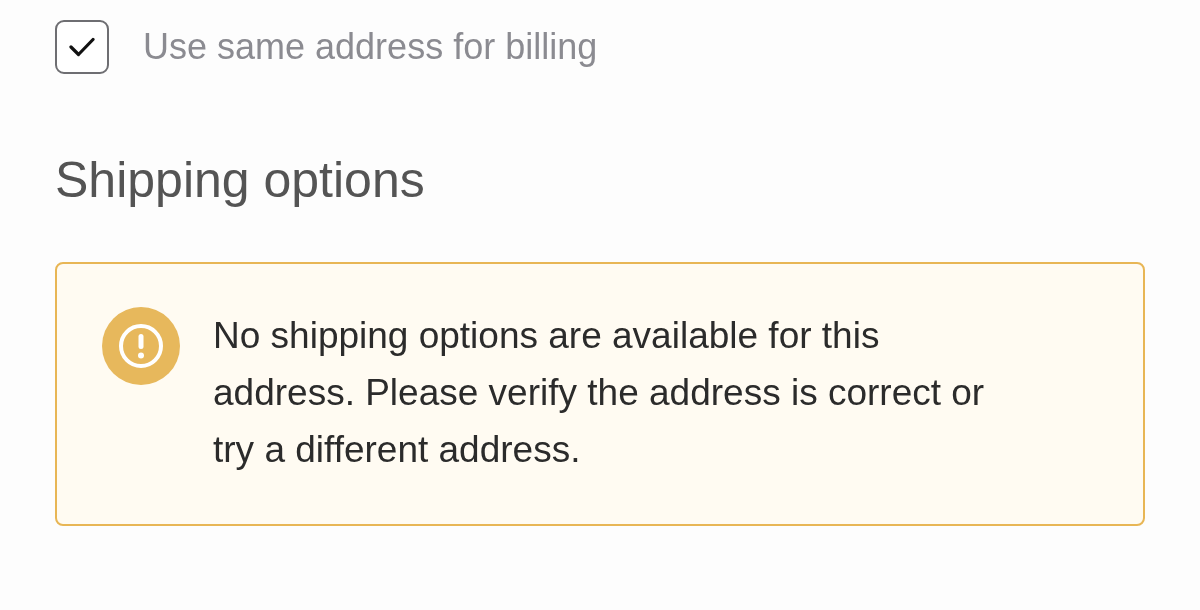  I want to click on checkbox, so click(82, 47).